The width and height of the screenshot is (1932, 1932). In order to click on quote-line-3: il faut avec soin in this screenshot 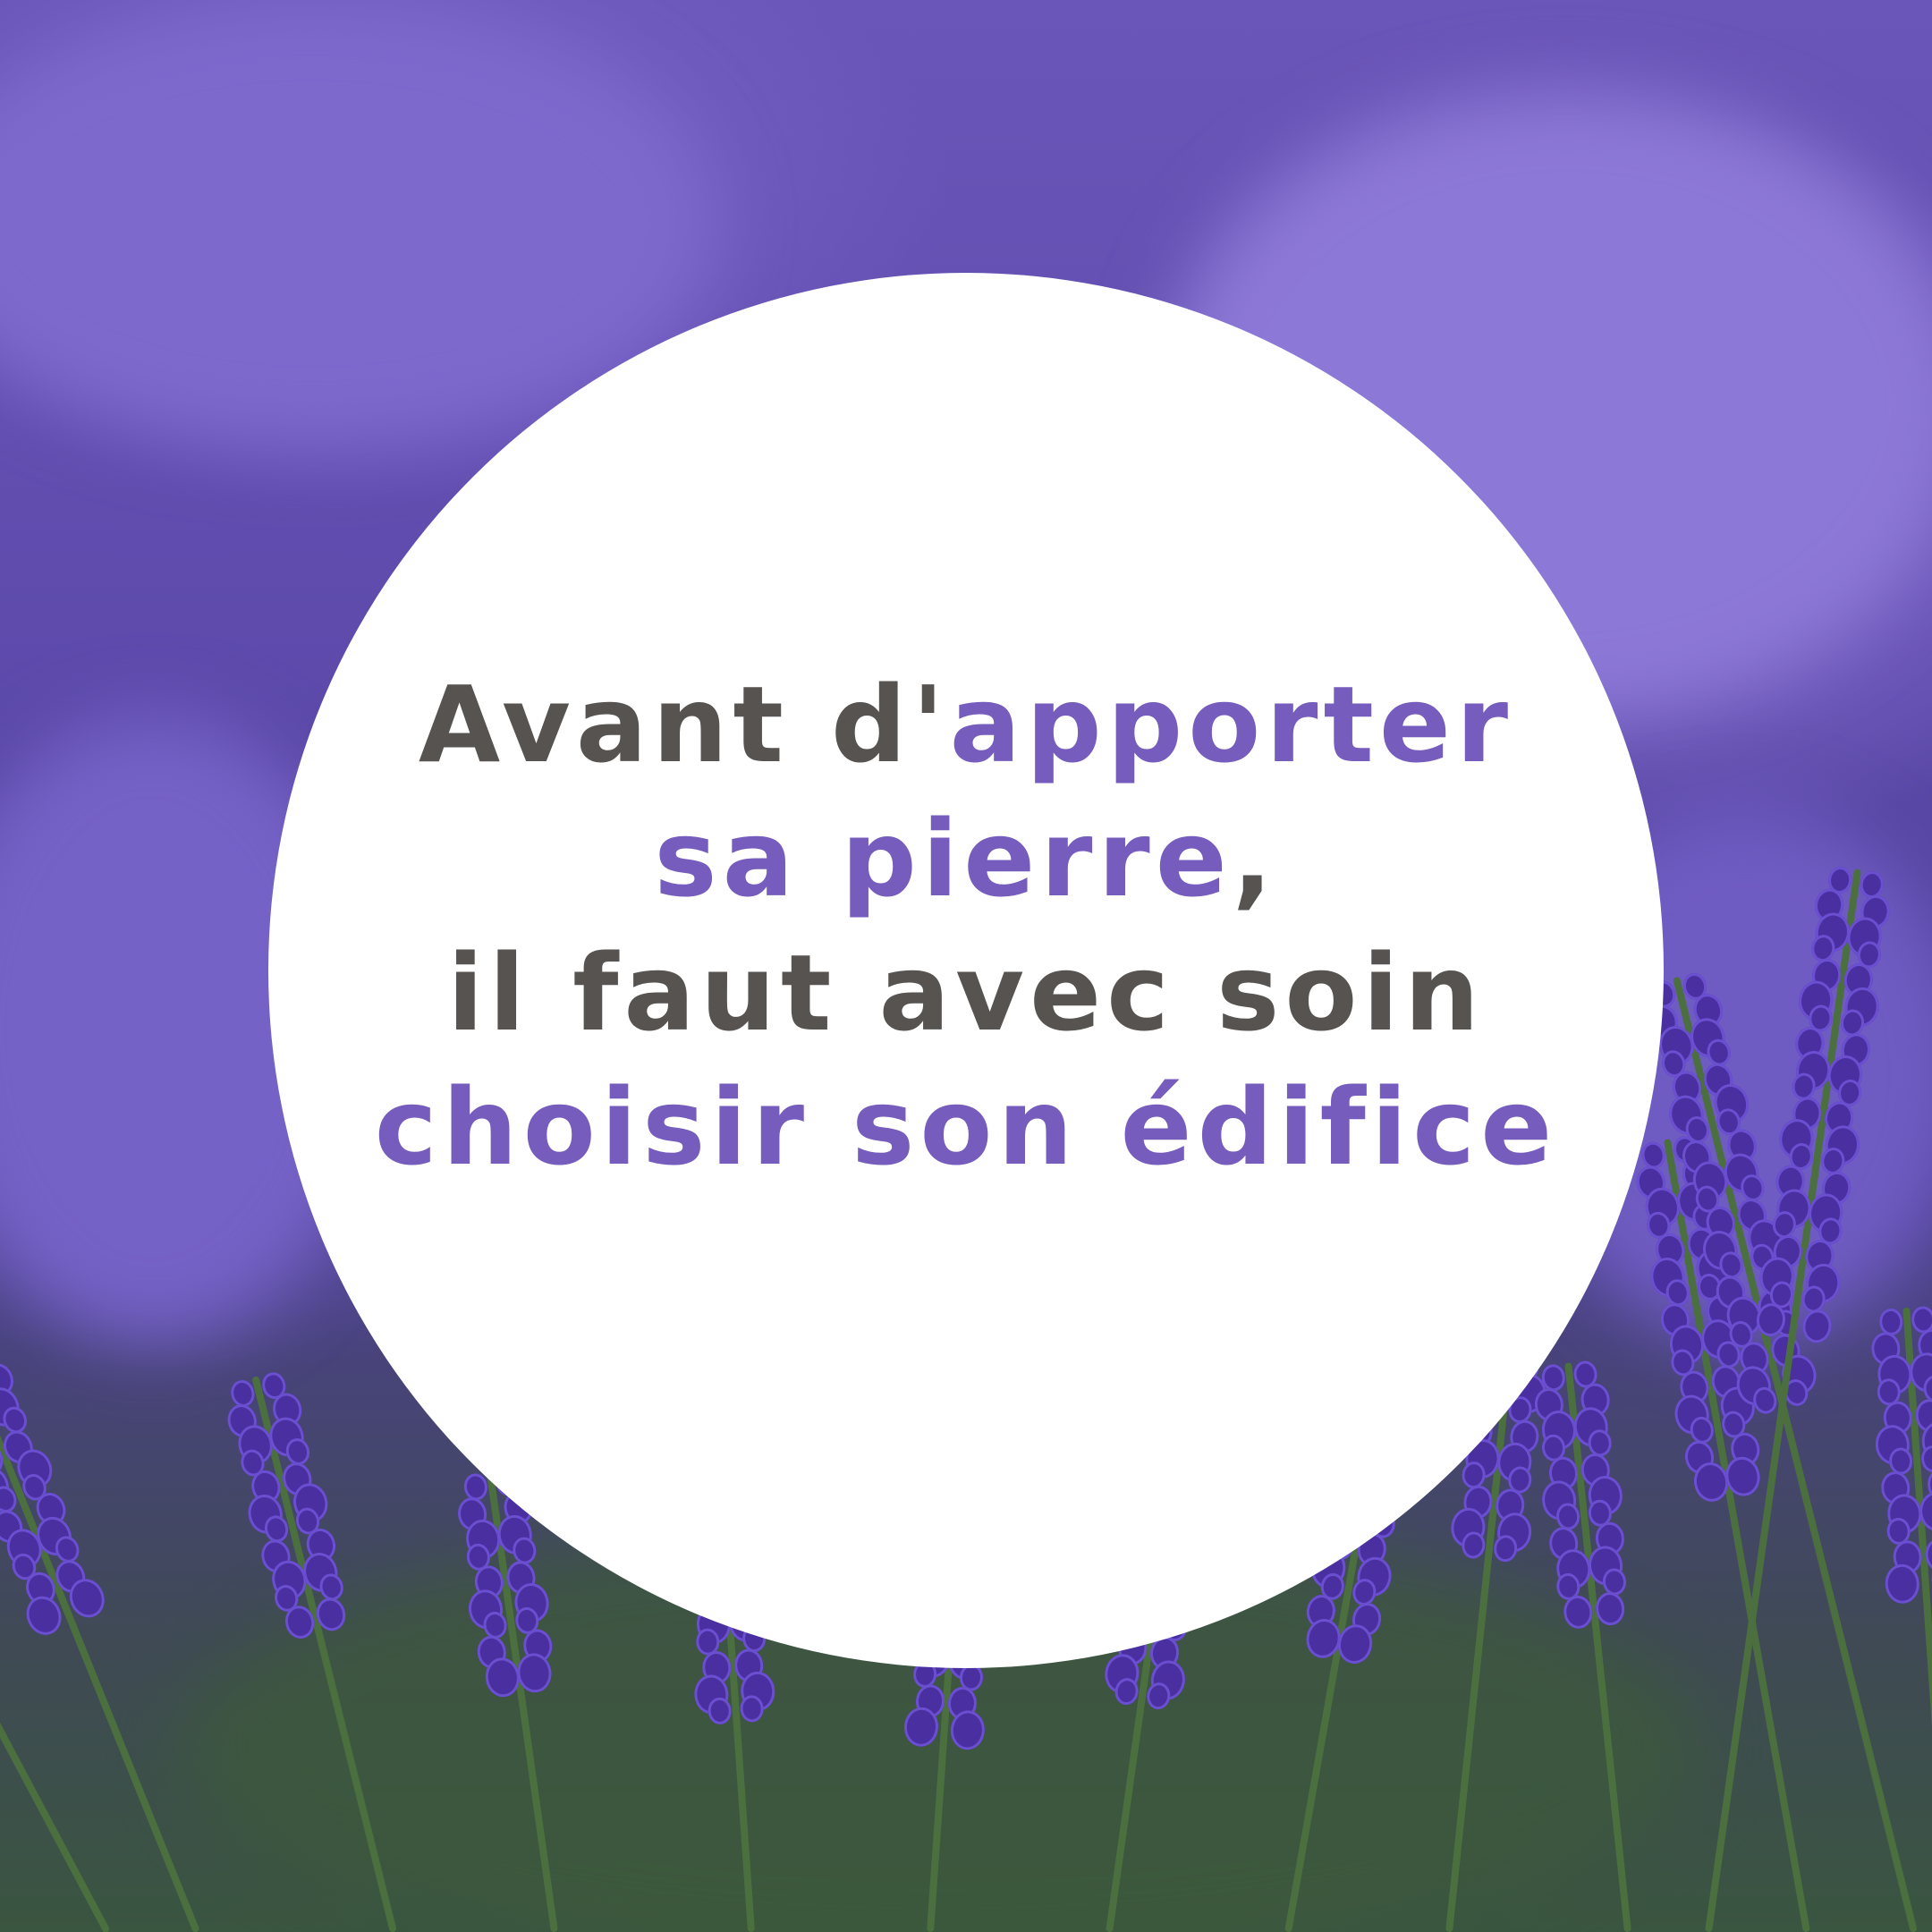, I will do `click(966, 993)`.